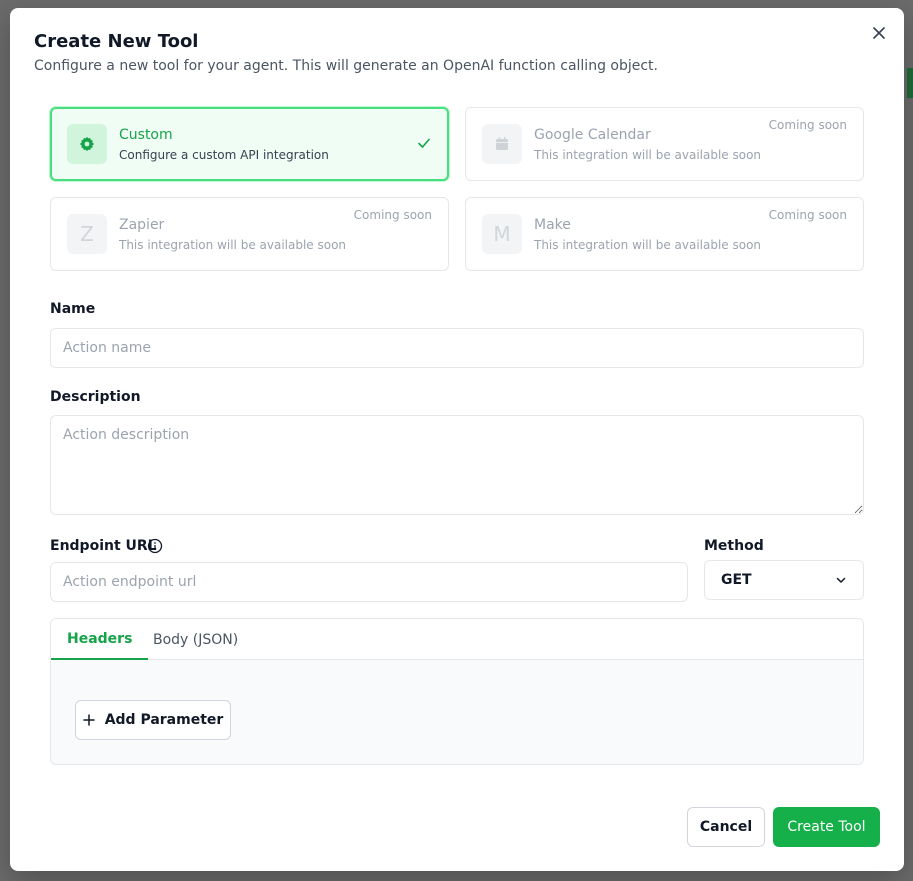 The height and width of the screenshot is (881, 913). Describe the element at coordinates (457, 639) in the screenshot. I see `tab-bar: Headers Body (JSON)` at that location.